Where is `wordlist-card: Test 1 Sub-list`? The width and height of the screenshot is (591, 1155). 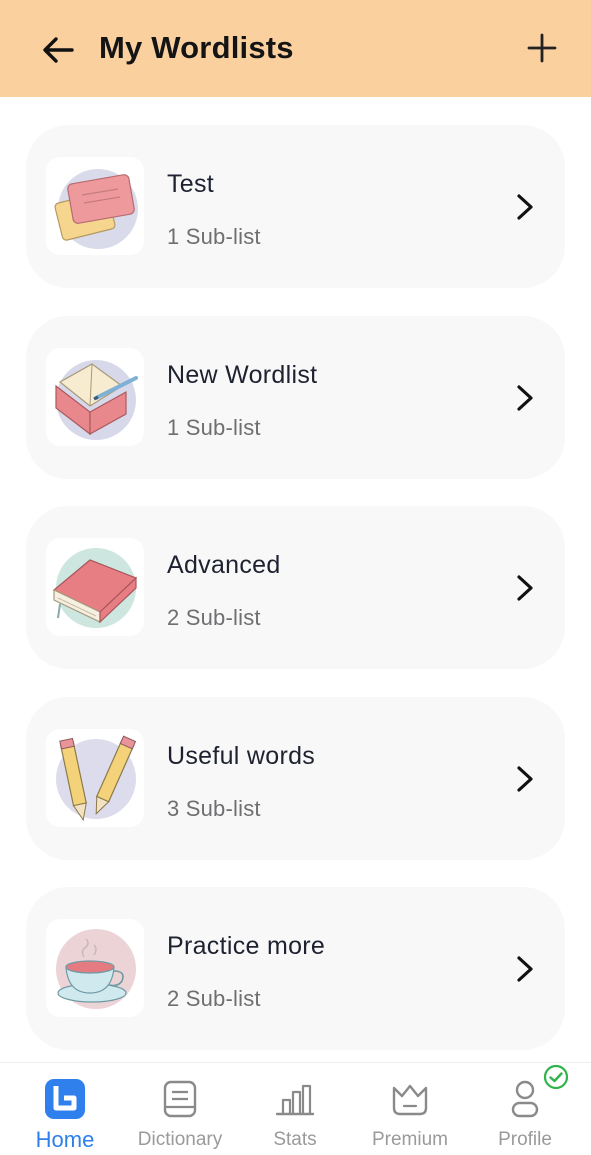 wordlist-card: Test 1 Sub-list is located at coordinates (295, 206).